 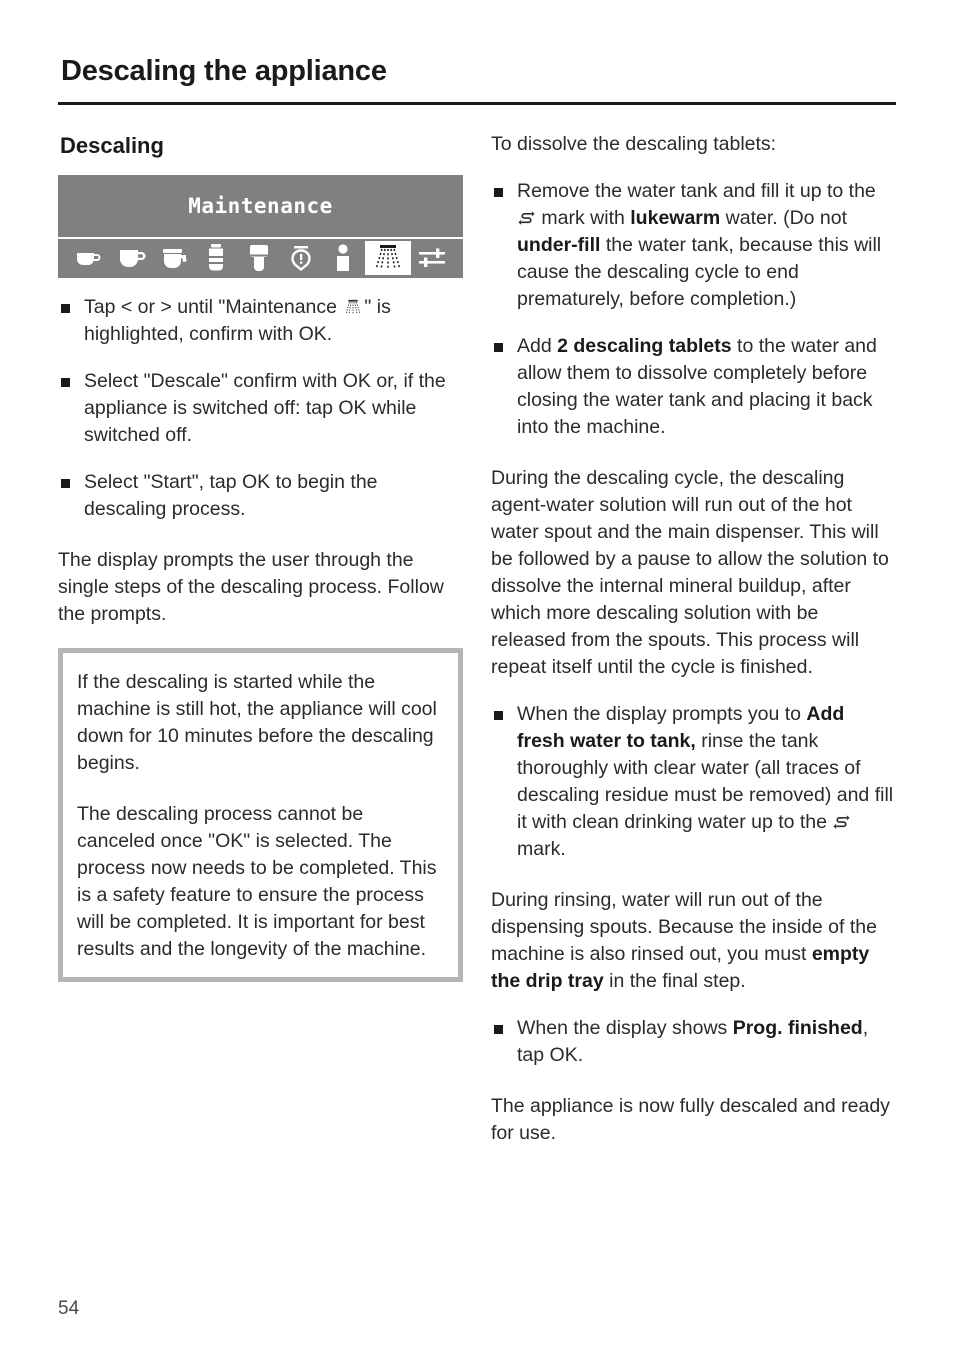 What do you see at coordinates (343, 258) in the screenshot?
I see `user-profile-icon` at bounding box center [343, 258].